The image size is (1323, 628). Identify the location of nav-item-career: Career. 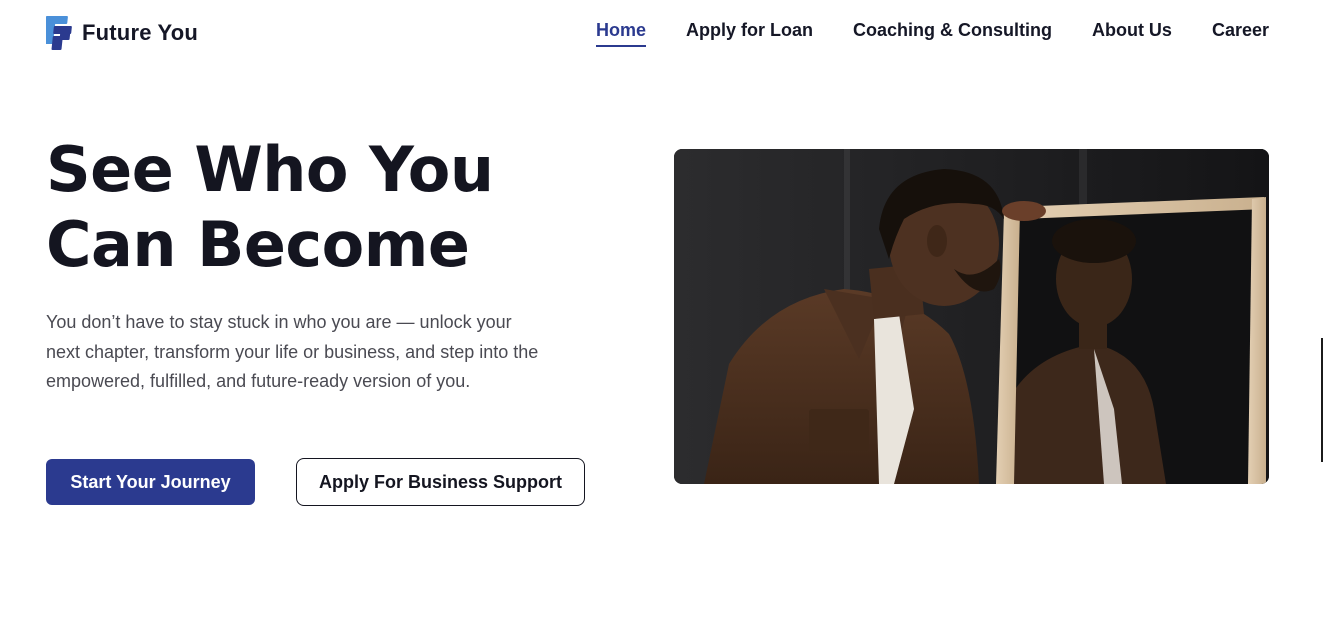
(1240, 33).